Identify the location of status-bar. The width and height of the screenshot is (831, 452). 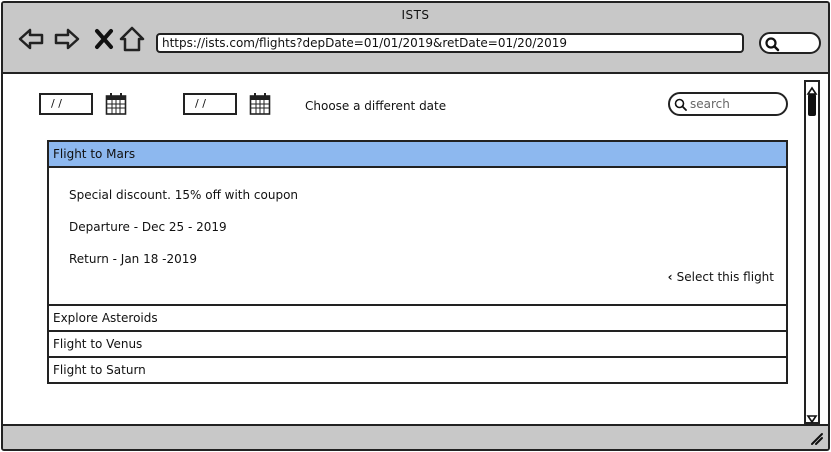
(415, 436).